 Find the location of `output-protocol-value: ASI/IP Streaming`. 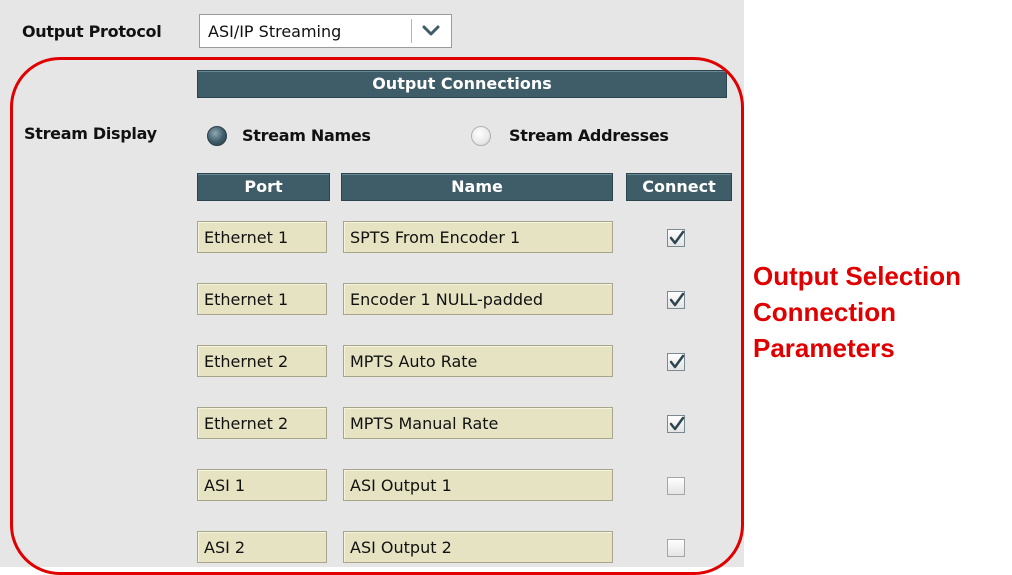

output-protocol-value: ASI/IP Streaming is located at coordinates (275, 31).